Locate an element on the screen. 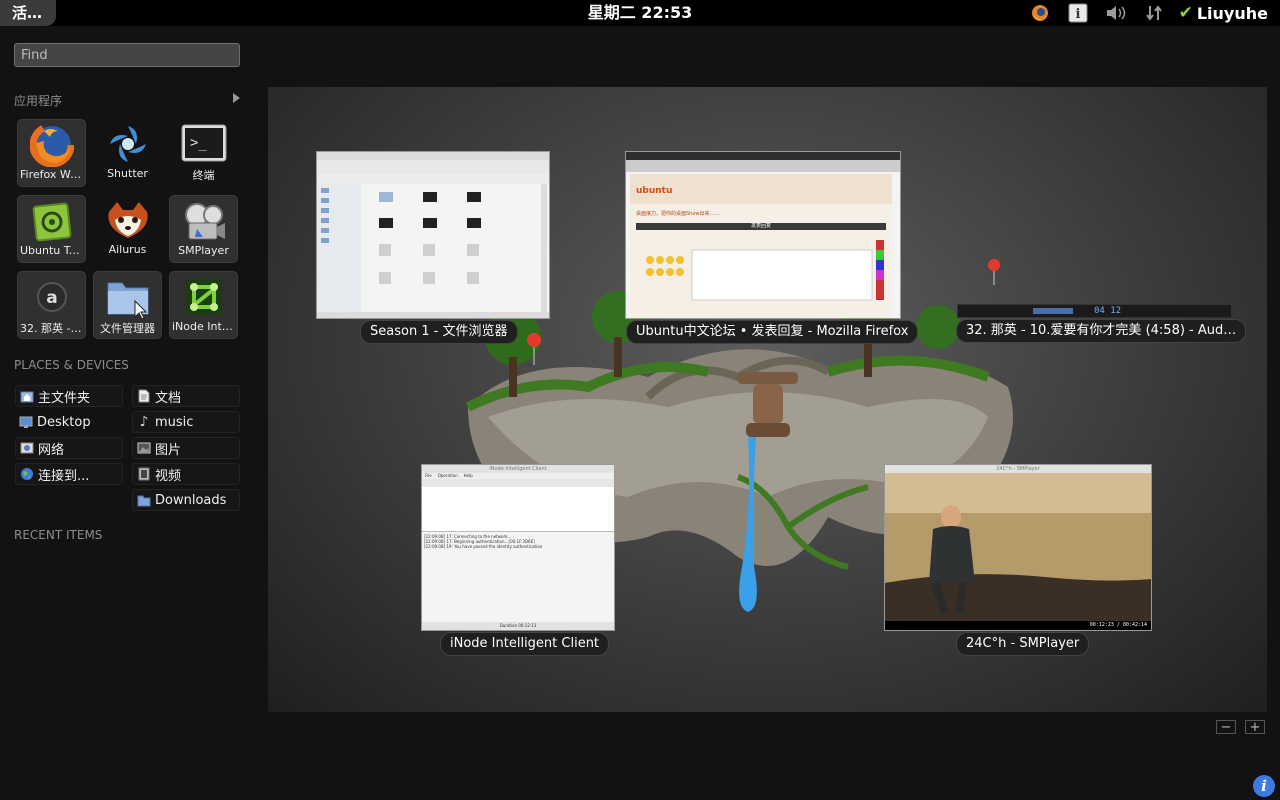 The height and width of the screenshot is (800, 1280). app-label: SMPlayer is located at coordinates (203, 250).